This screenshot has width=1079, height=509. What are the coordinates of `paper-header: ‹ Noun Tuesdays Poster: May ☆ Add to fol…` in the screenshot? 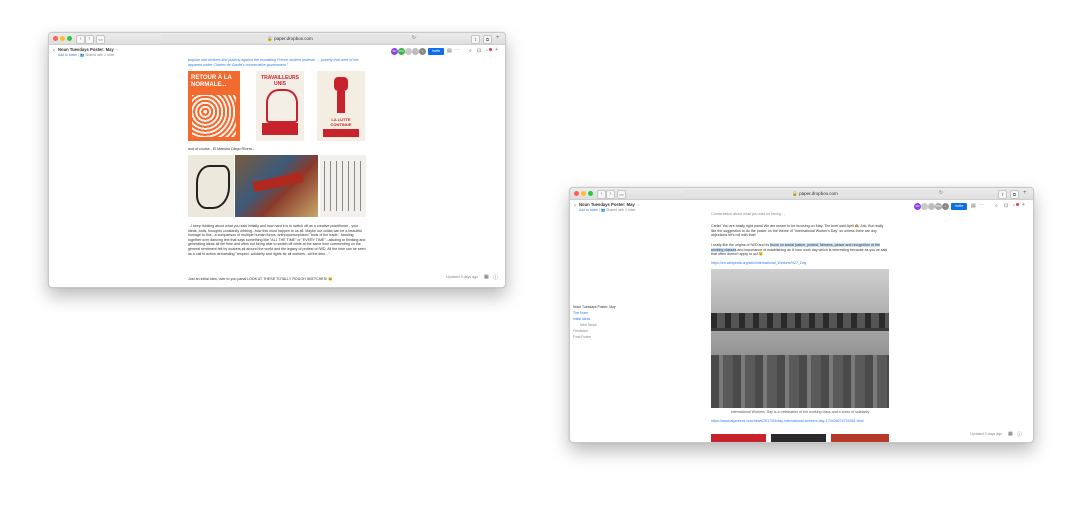 It's located at (277, 52).